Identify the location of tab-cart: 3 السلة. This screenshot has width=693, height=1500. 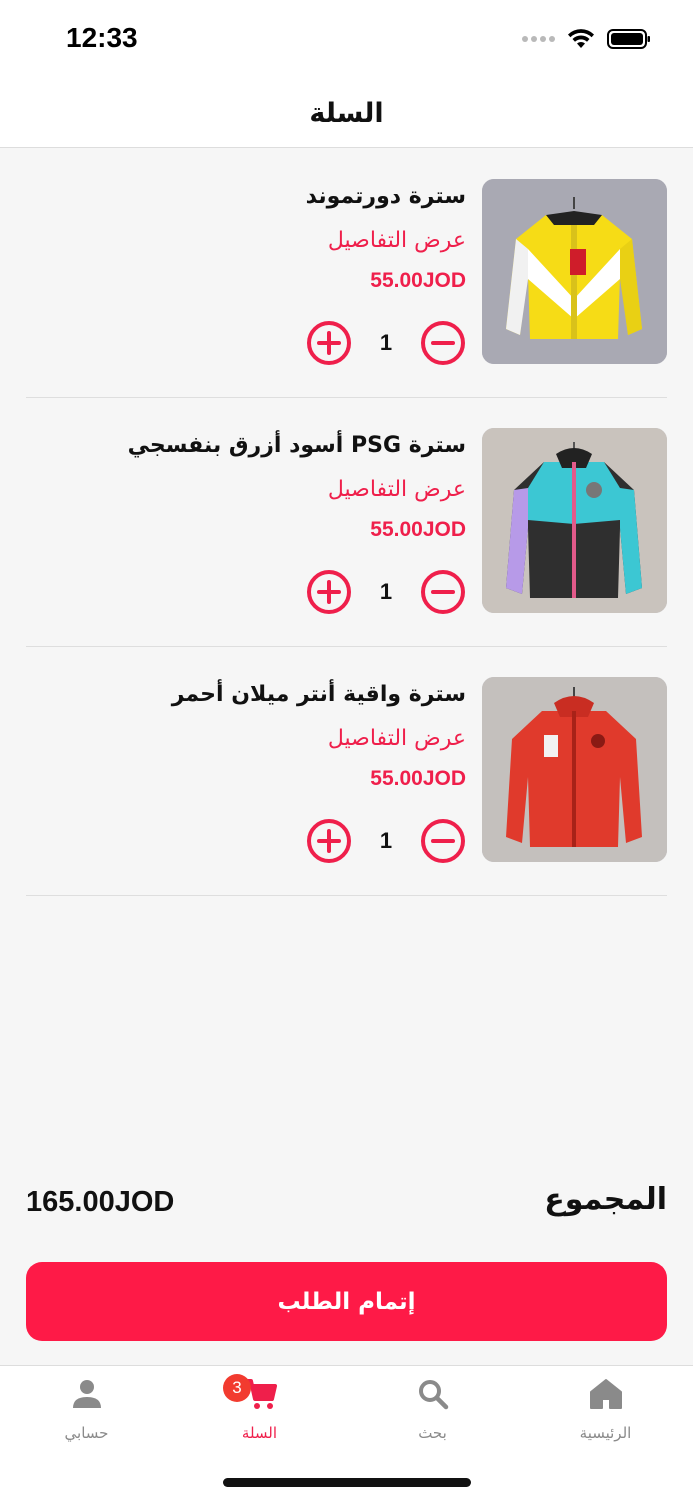
(259, 1411).